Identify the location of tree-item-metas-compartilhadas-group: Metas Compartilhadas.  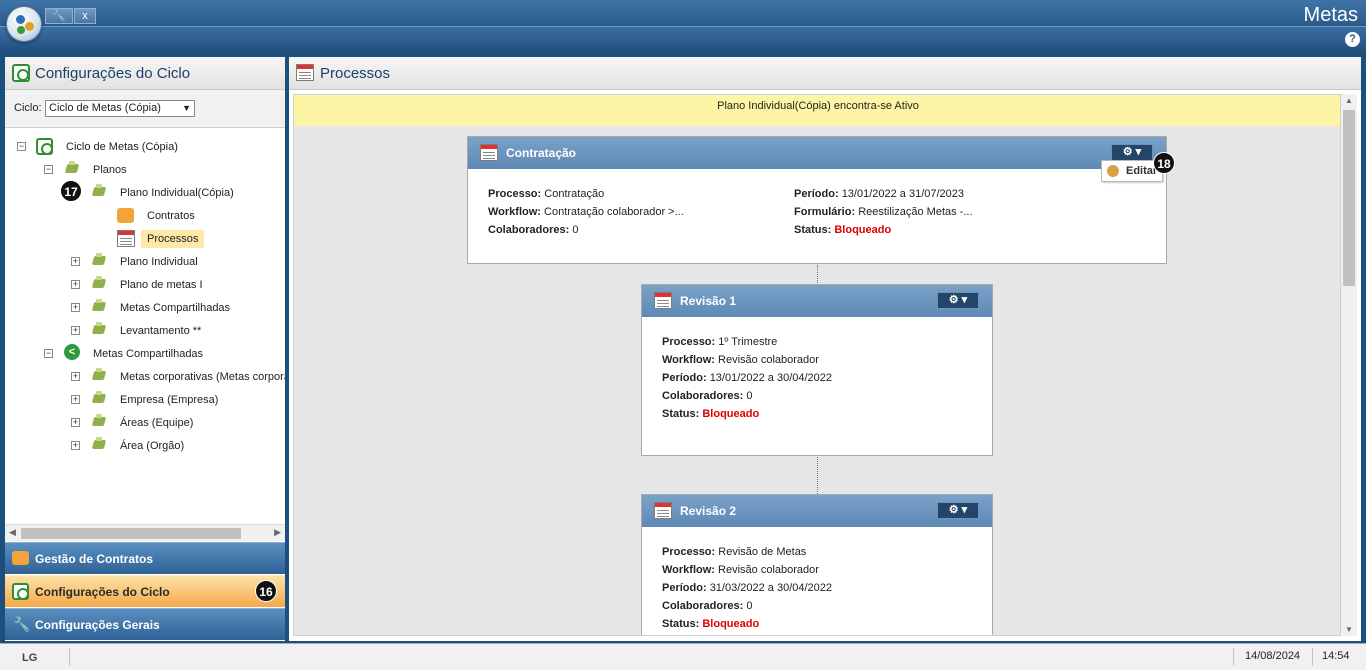
(148, 354).